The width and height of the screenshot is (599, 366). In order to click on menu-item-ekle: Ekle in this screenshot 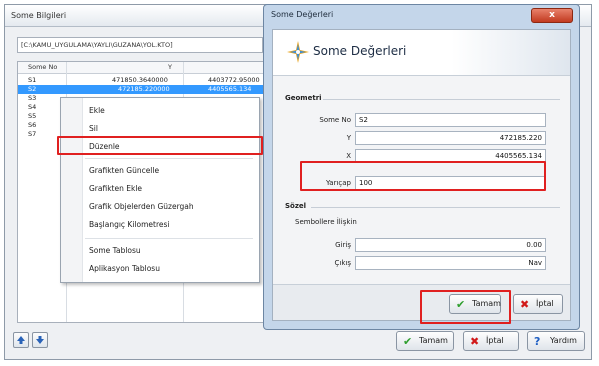, I will do `click(97, 110)`.